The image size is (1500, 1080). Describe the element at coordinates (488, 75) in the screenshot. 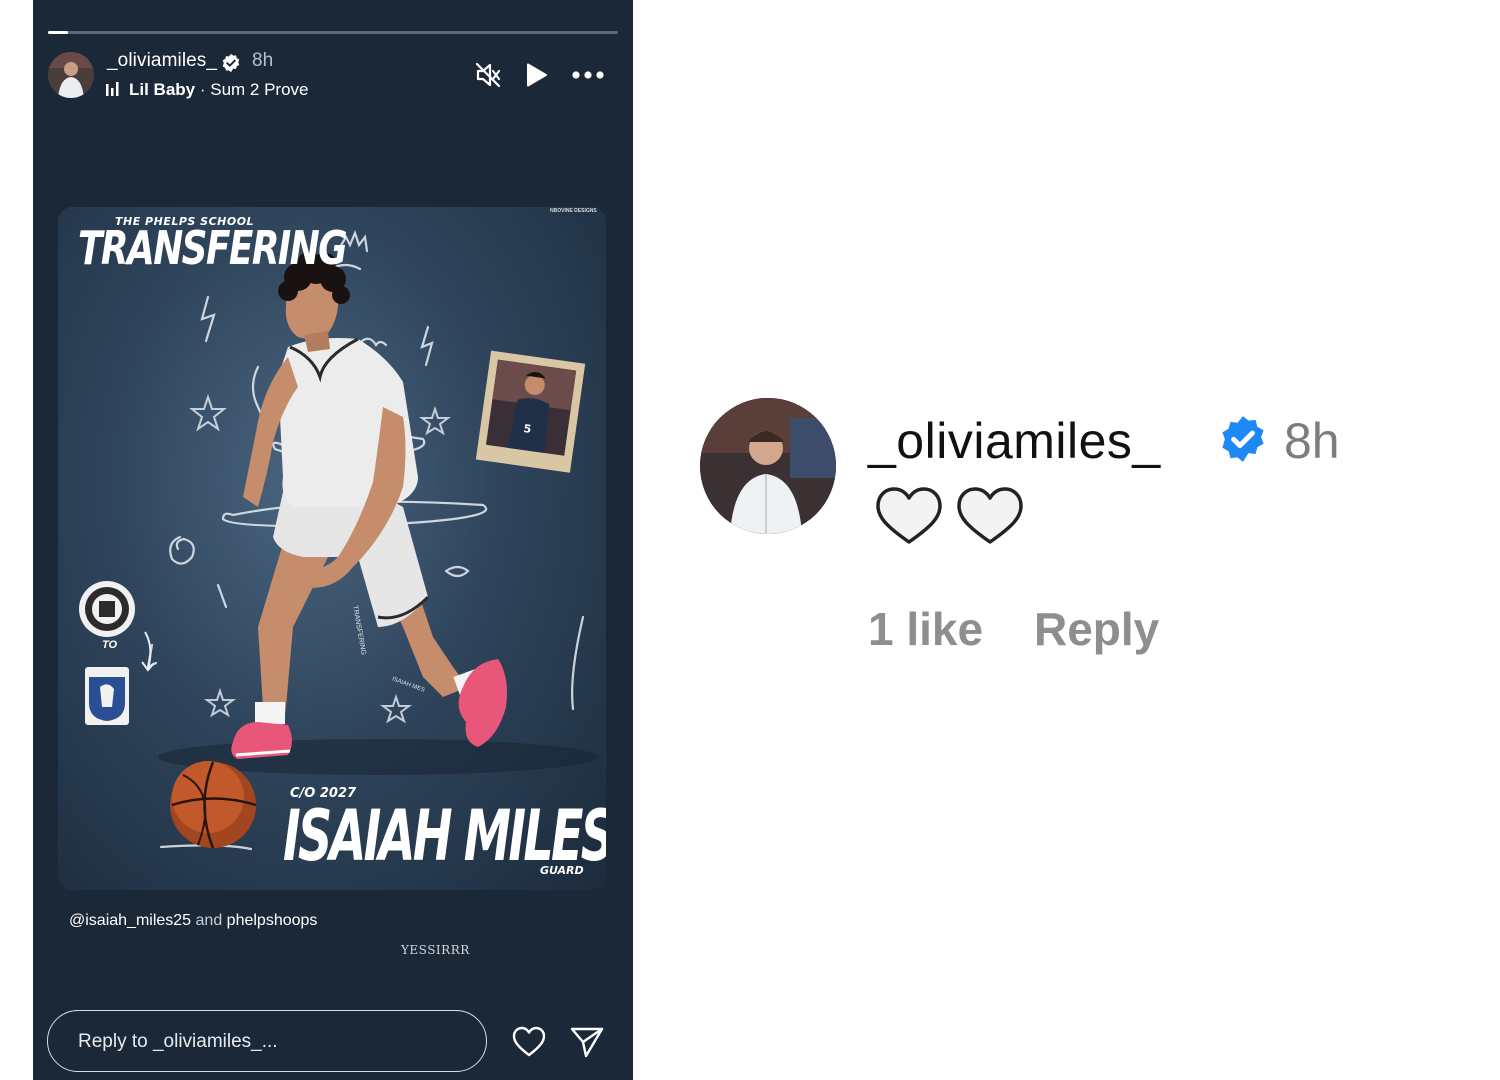

I see `speaker-muted-icon` at that location.